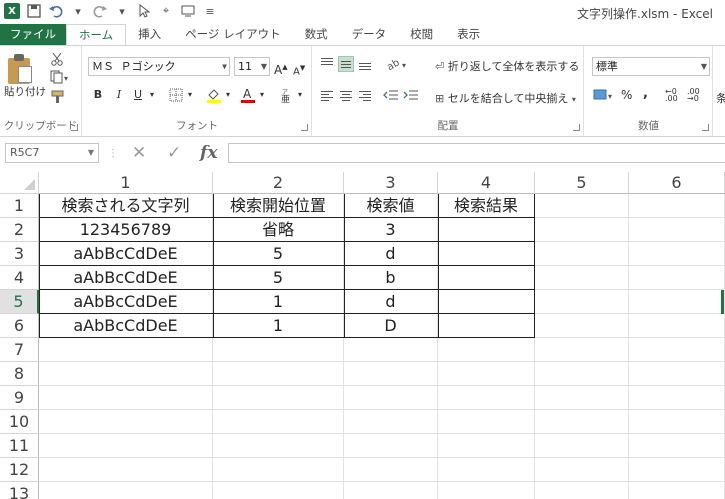 The height and width of the screenshot is (499, 725). I want to click on table-cell: 省略, so click(278, 230).